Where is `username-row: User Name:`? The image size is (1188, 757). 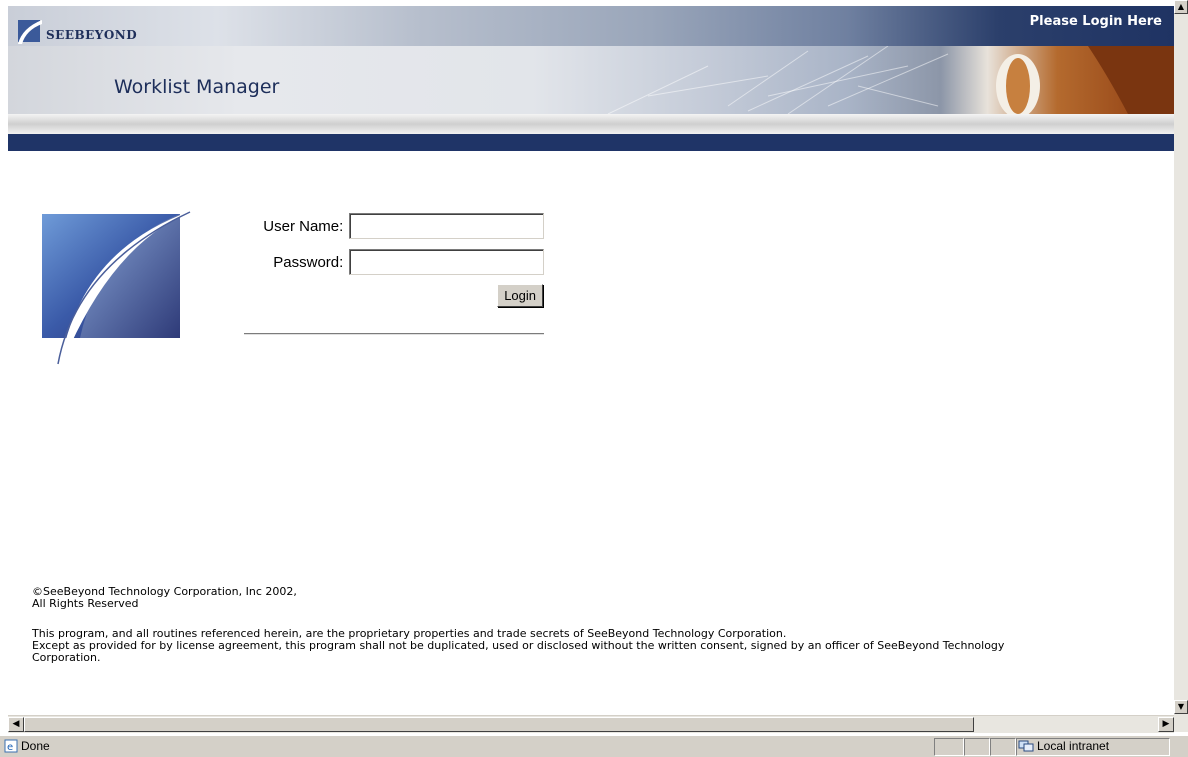 username-row: User Name: is located at coordinates (394, 226).